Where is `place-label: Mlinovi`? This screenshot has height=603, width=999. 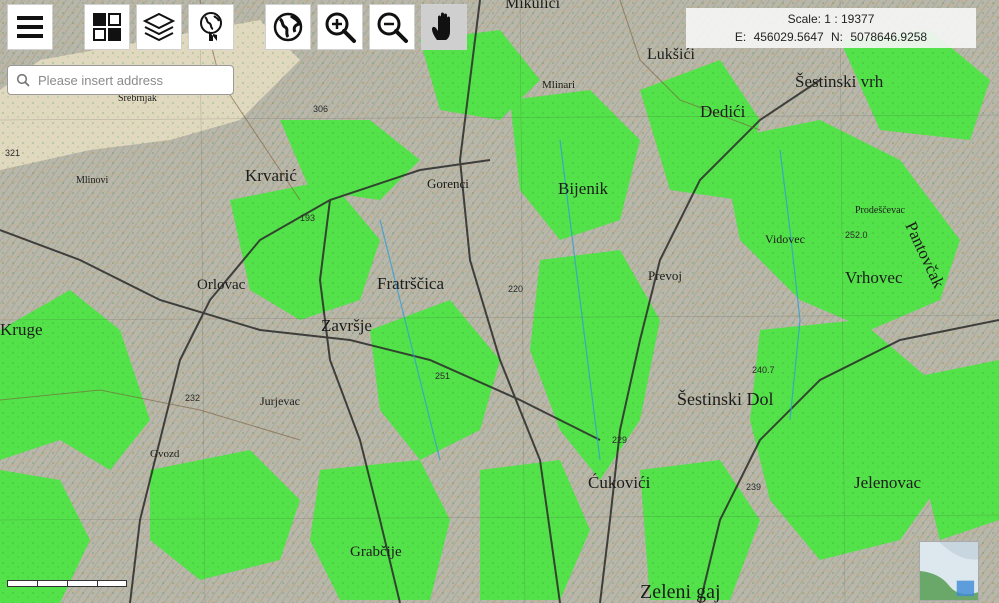 place-label: Mlinovi is located at coordinates (92, 180).